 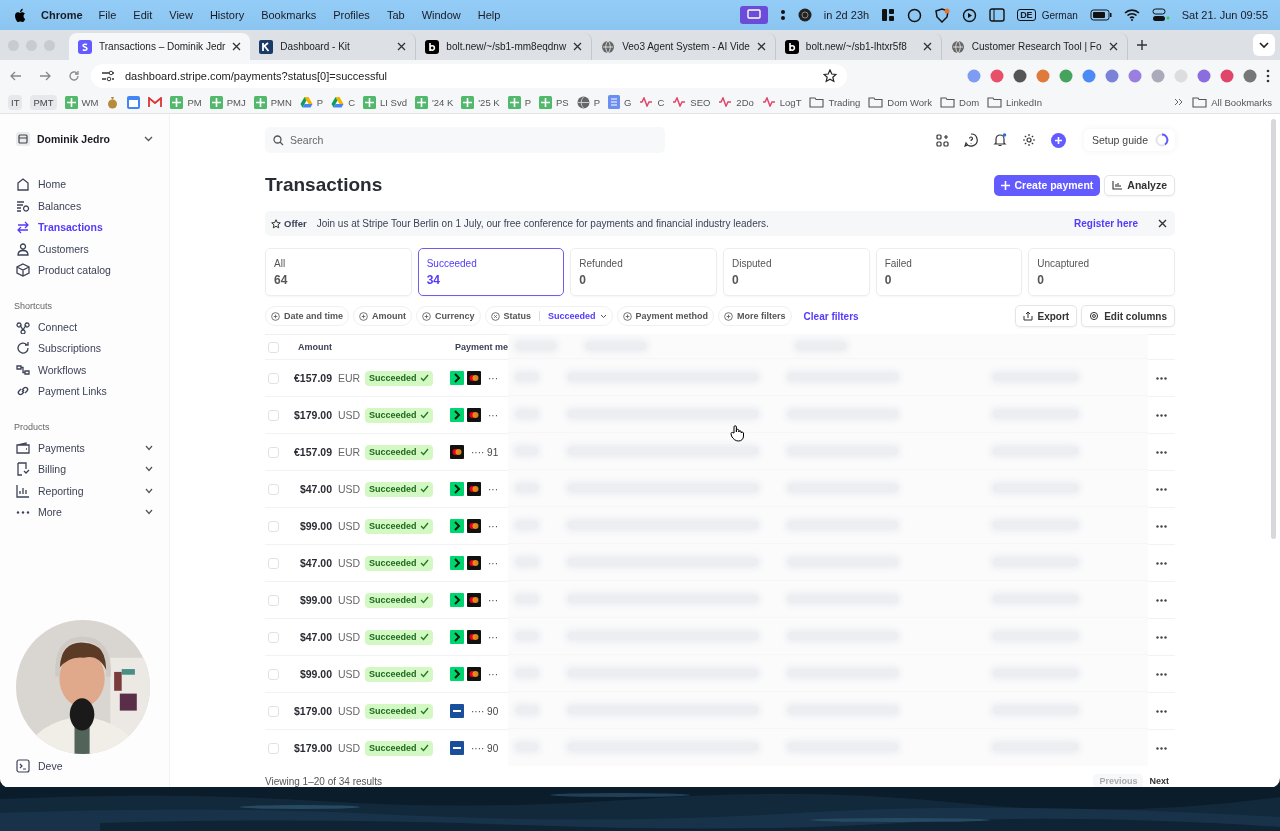 What do you see at coordinates (16, 75) in the screenshot?
I see `back-icon` at bounding box center [16, 75].